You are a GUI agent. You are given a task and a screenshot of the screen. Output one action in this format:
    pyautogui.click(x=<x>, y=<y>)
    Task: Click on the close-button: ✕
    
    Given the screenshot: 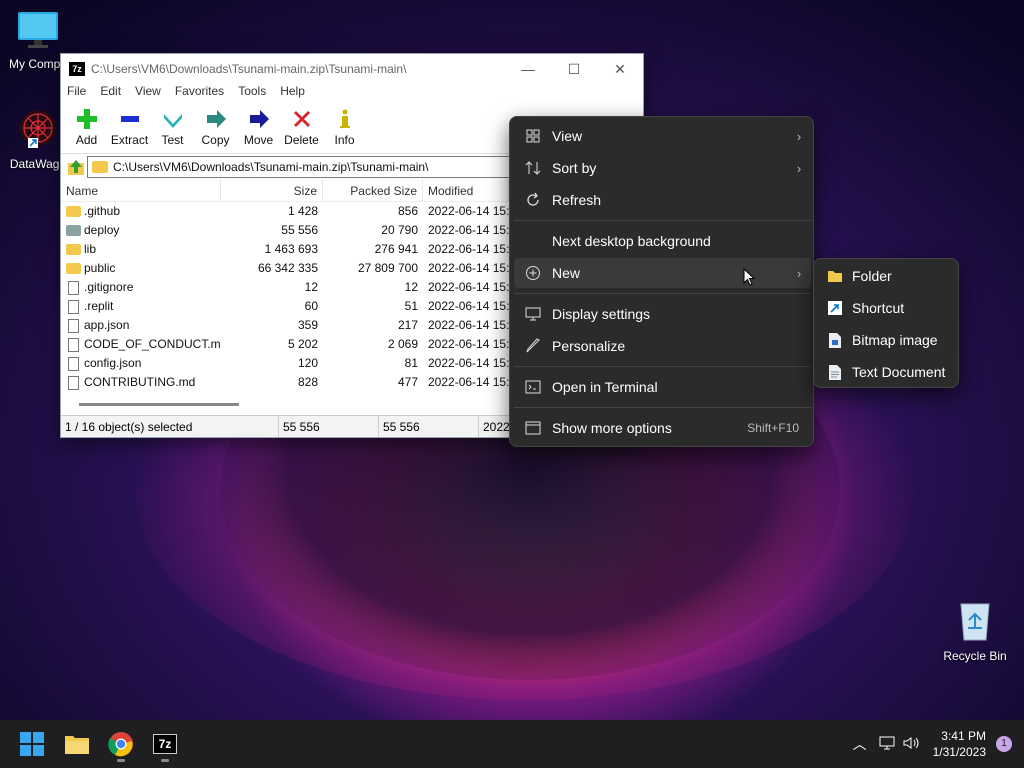 What is the action you would take?
    pyautogui.click(x=620, y=69)
    